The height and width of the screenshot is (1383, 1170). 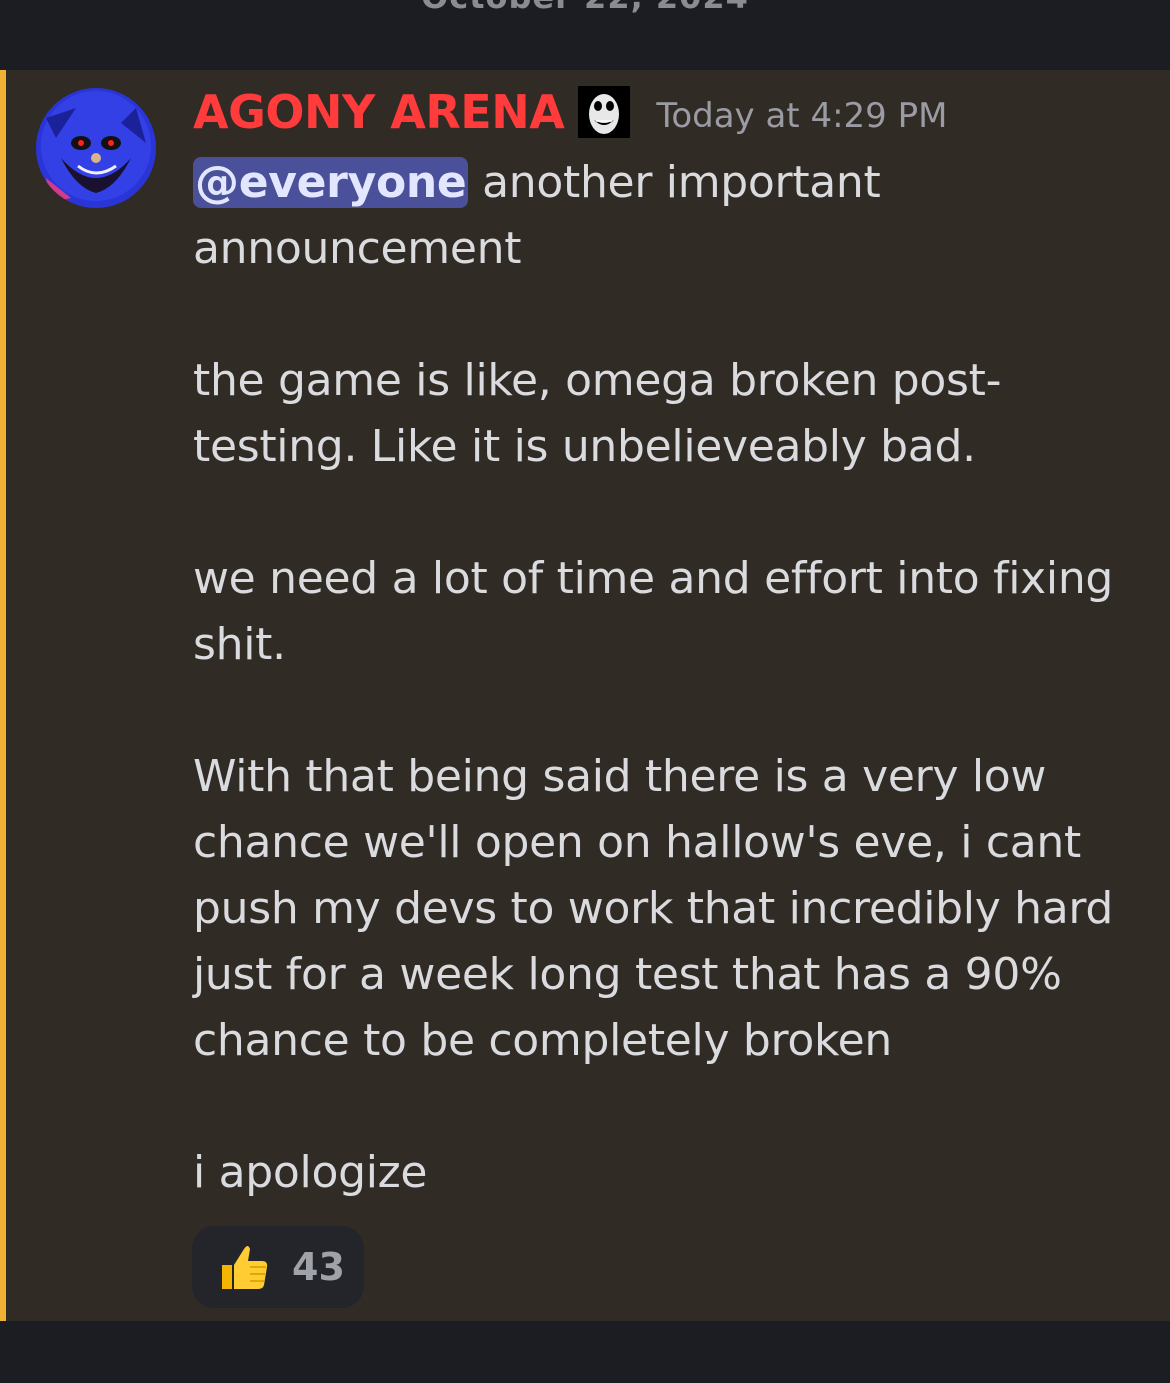 I want to click on everyone-mention: @everyone, so click(x=331, y=182).